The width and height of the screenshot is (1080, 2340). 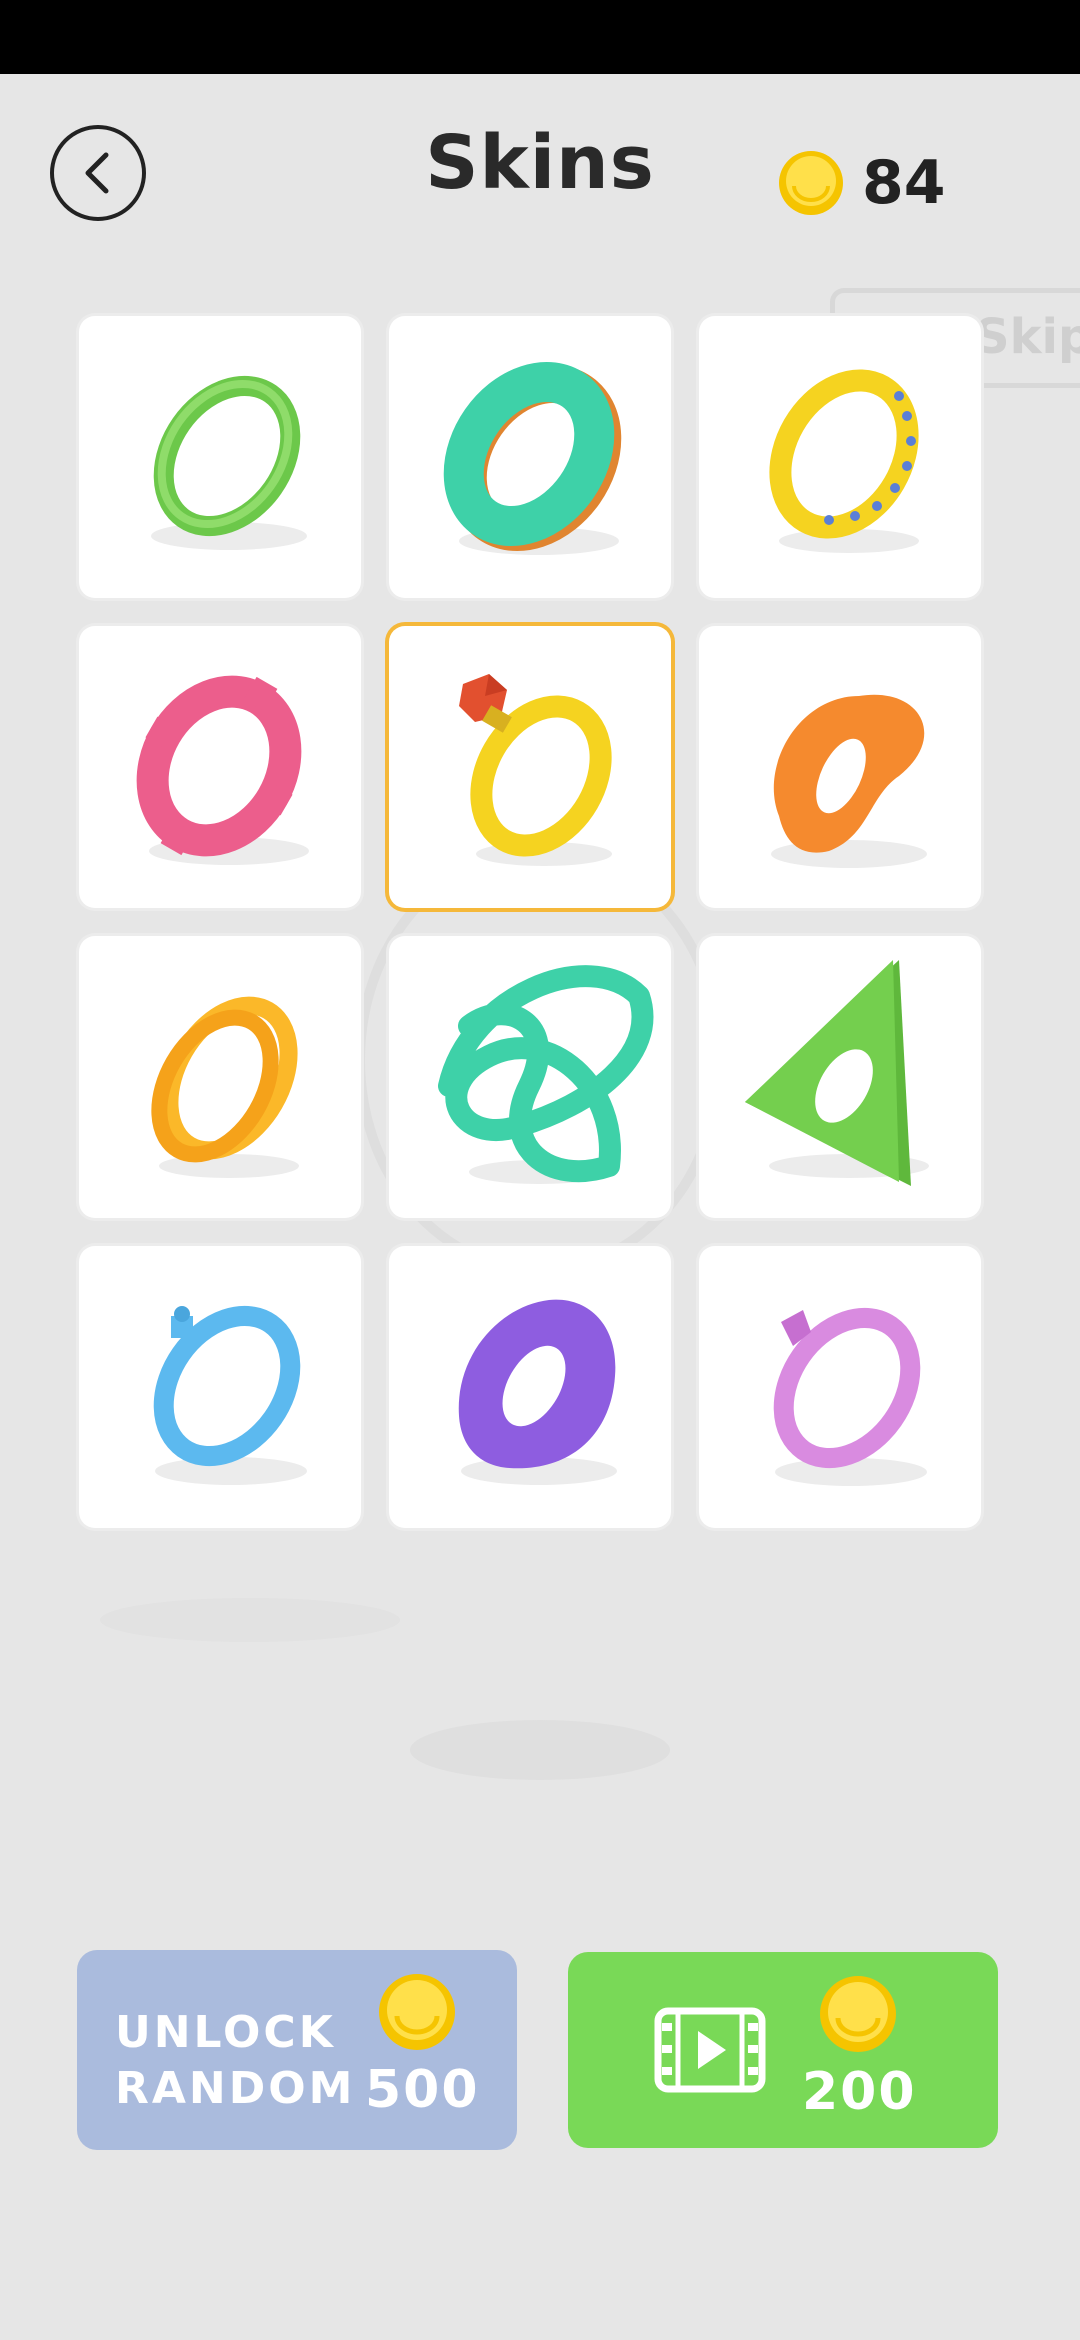 I want to click on unlock-price: 500, so click(x=422, y=2090).